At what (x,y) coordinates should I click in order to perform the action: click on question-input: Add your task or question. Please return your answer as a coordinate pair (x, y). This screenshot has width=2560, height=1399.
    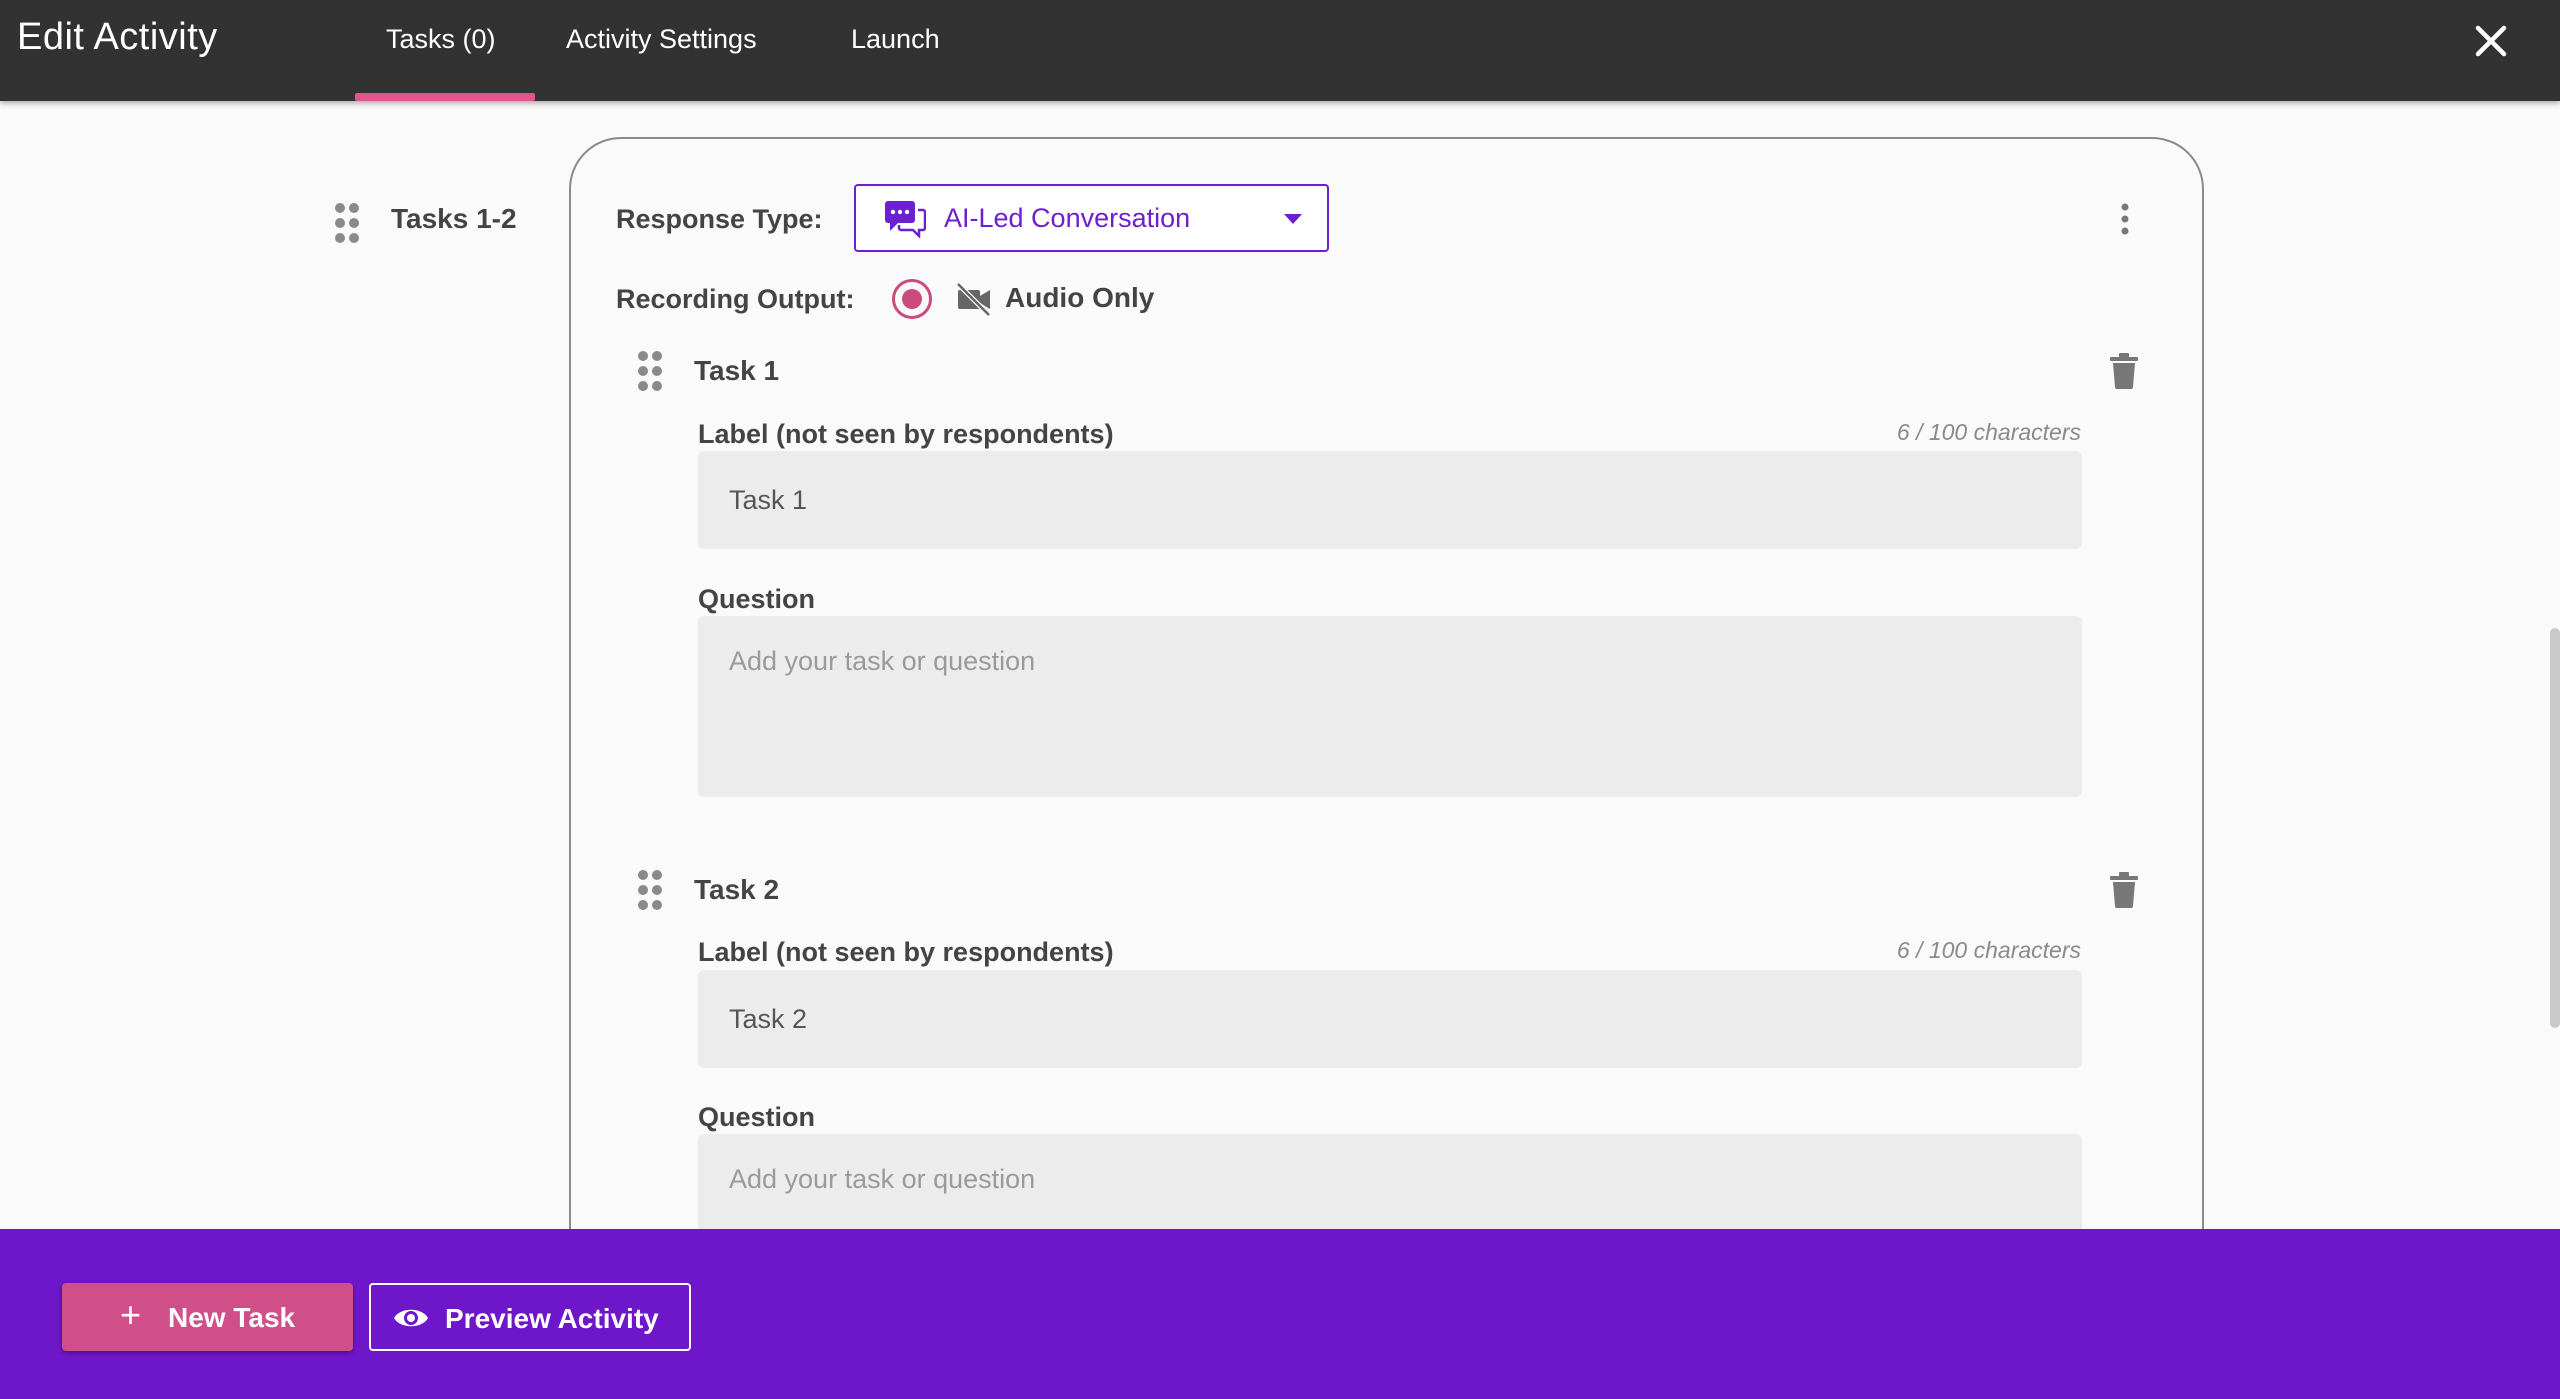
    Looking at the image, I should click on (1390, 706).